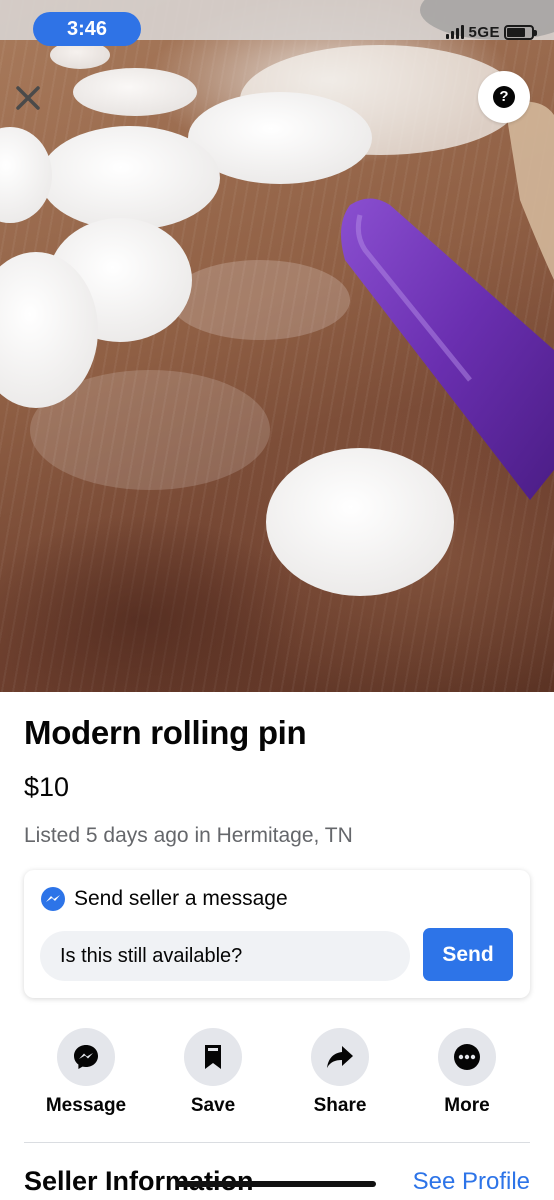 This screenshot has height=1200, width=554. I want to click on status-indicators: 5GE, so click(491, 32).